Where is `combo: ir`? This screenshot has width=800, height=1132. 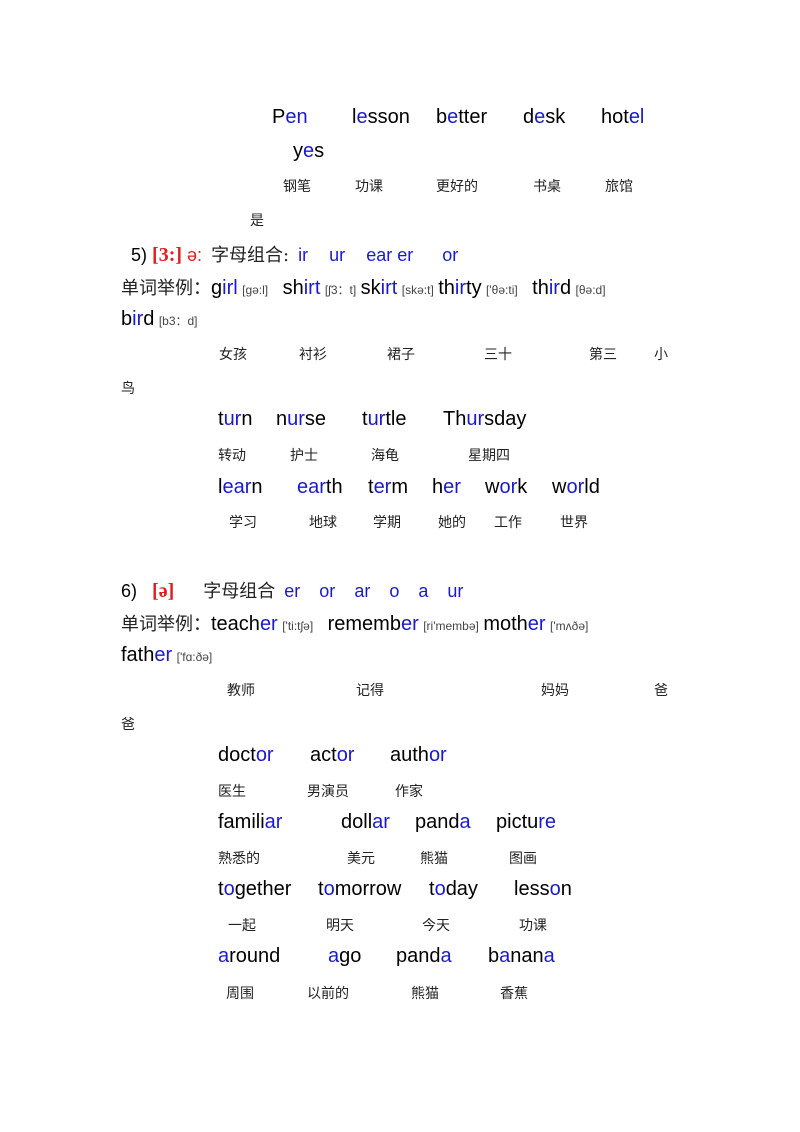 combo: ir is located at coordinates (303, 255).